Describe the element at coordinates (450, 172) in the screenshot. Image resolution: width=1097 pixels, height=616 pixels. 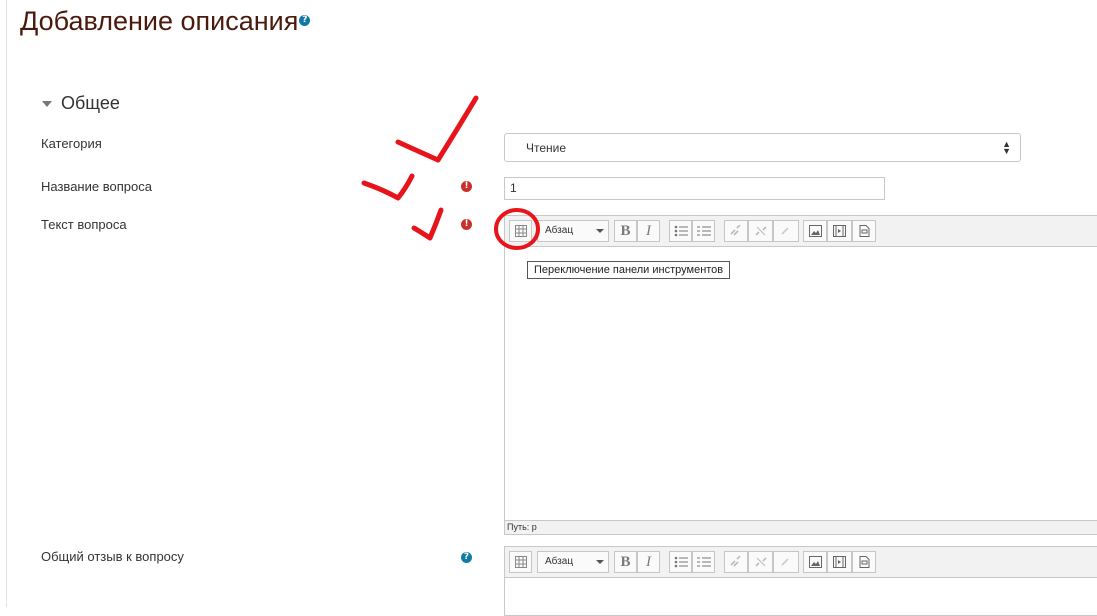
I see `annotation-overlay` at that location.